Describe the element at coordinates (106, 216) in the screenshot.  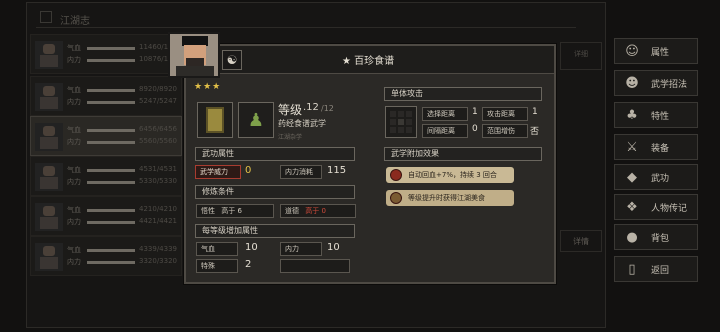
I see `character-row: 气血 内力 4210/4210 4421/4421` at that location.